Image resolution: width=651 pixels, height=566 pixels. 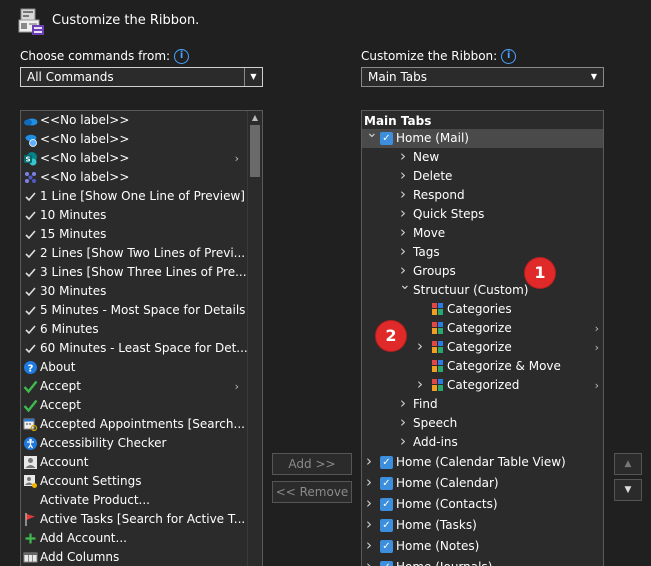 I want to click on command-list-item: 1 Line [Show One Line of Preview], so click(x=134, y=196).